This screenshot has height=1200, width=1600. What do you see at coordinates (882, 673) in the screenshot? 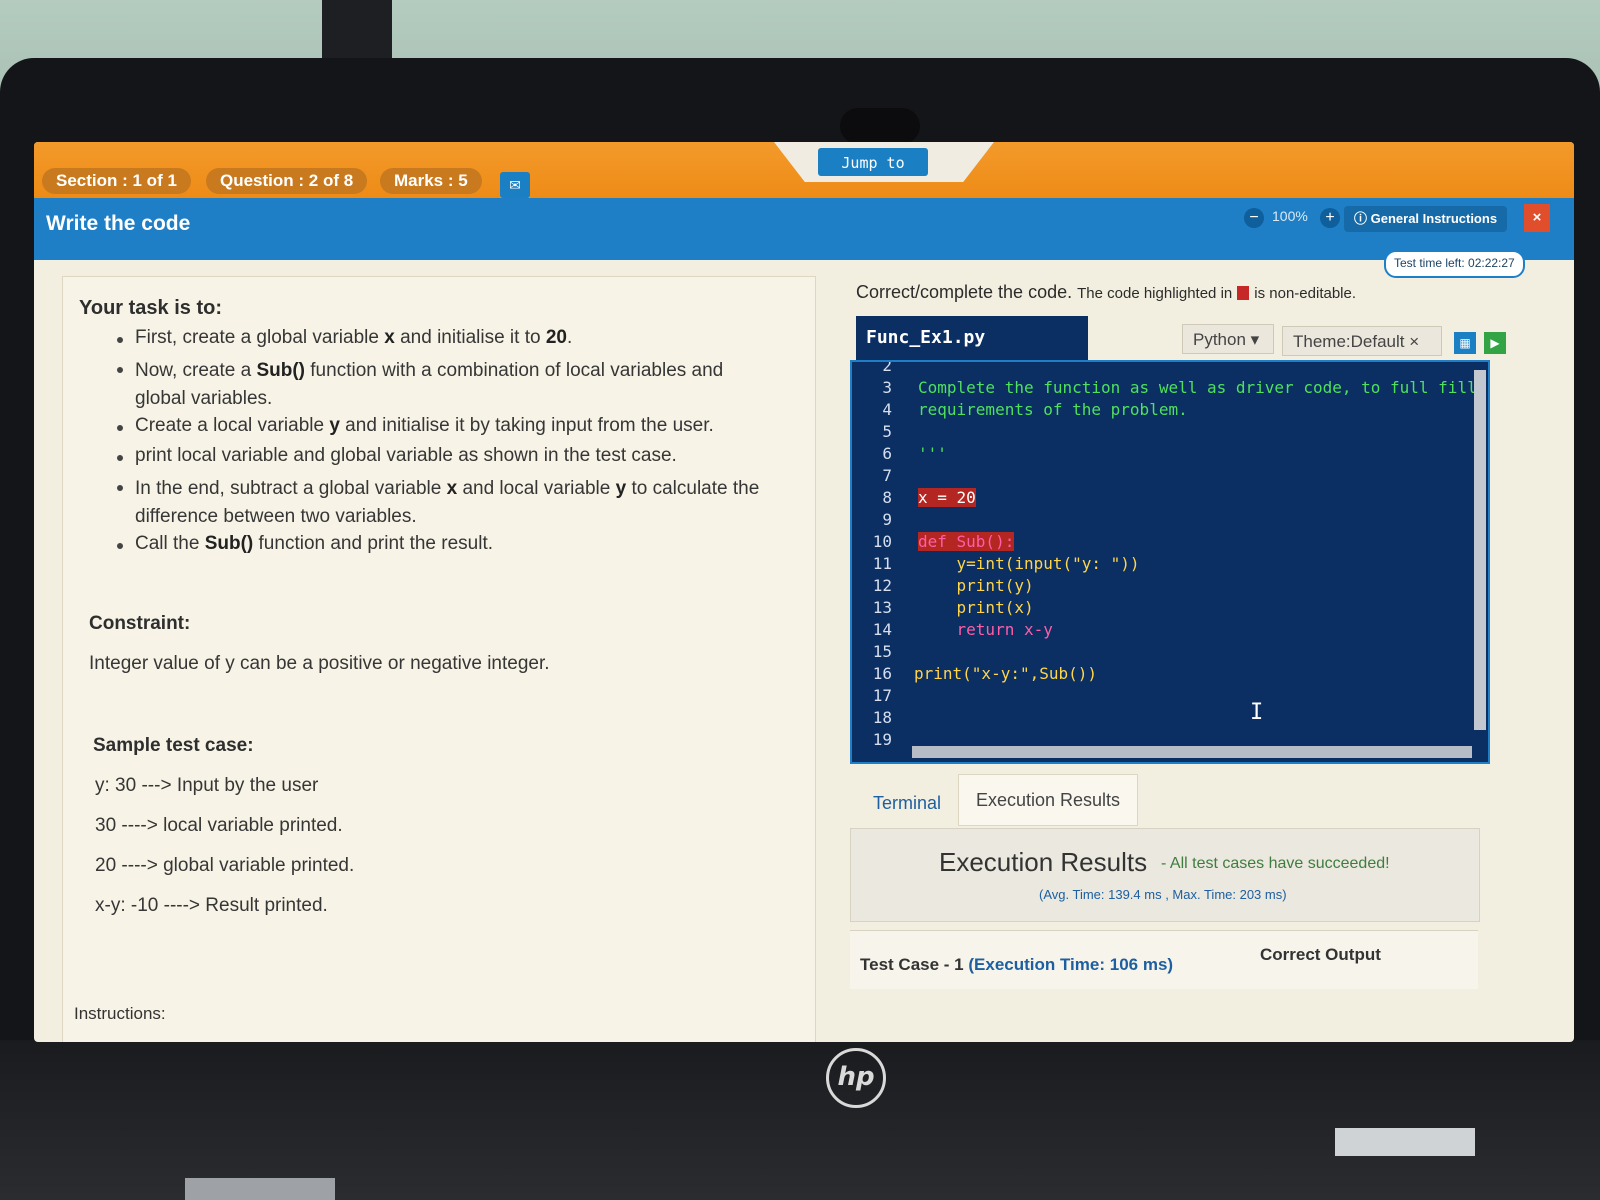
I see `line-number: 16` at bounding box center [882, 673].